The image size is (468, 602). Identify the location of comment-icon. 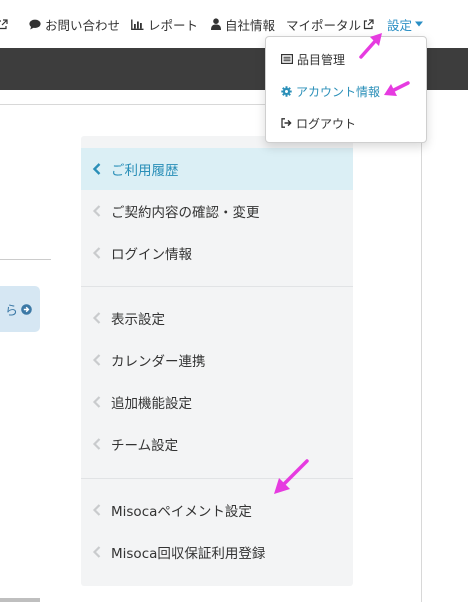
(35, 24).